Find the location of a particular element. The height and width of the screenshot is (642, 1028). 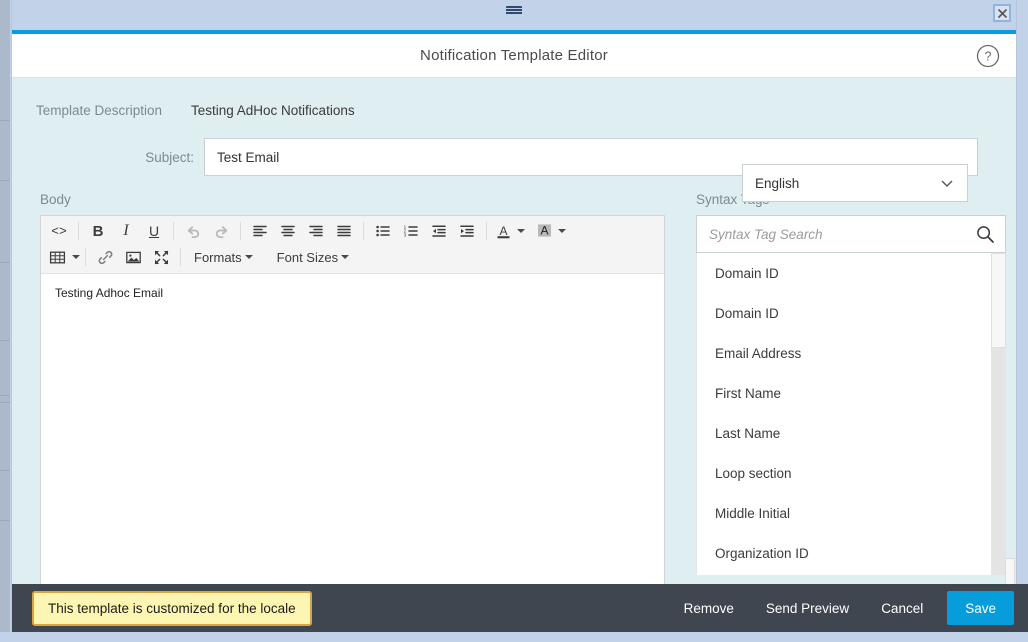

editor-toolbar-row-1: <> B I U 1 2 3 A A is located at coordinates (352, 231).